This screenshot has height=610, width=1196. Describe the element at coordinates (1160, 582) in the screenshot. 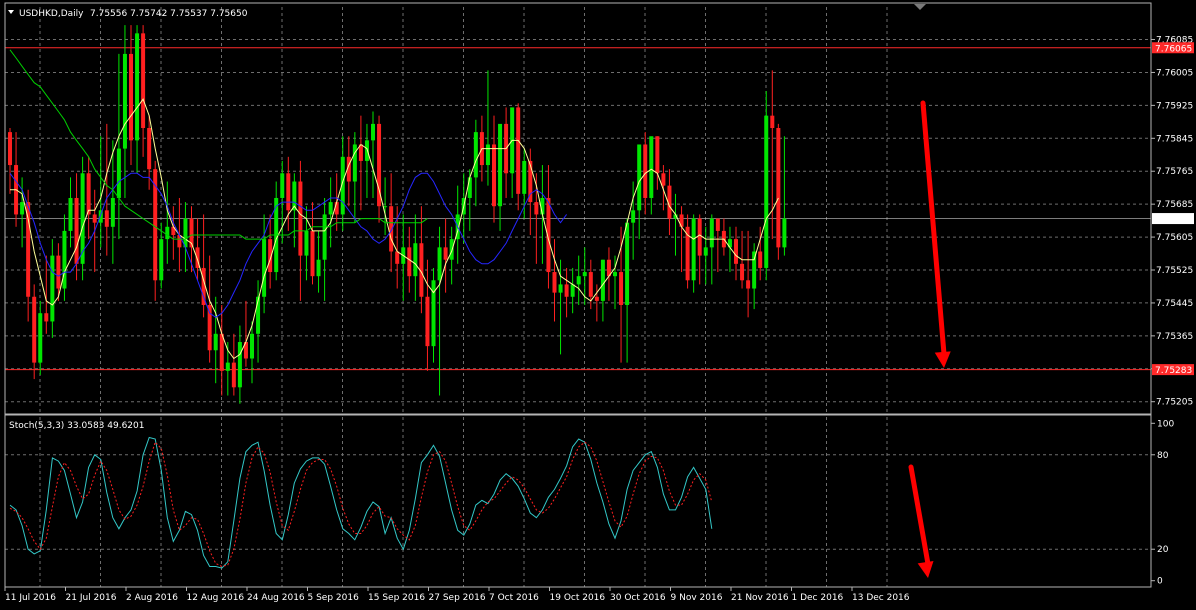

I see `stoch-tick-label: 0` at that location.